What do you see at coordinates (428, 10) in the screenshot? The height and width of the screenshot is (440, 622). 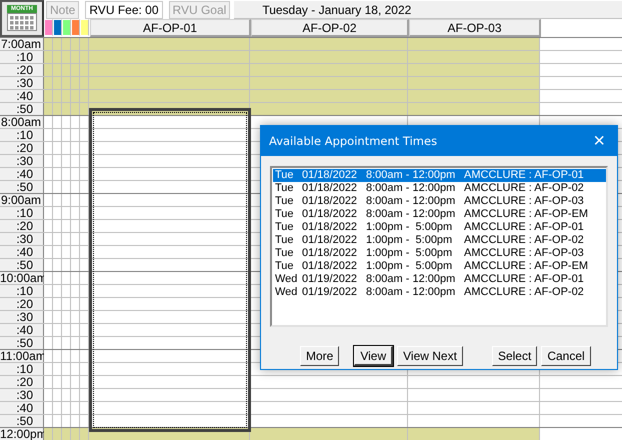 I see `date-title: Tuesday - January 18, 2022` at bounding box center [428, 10].